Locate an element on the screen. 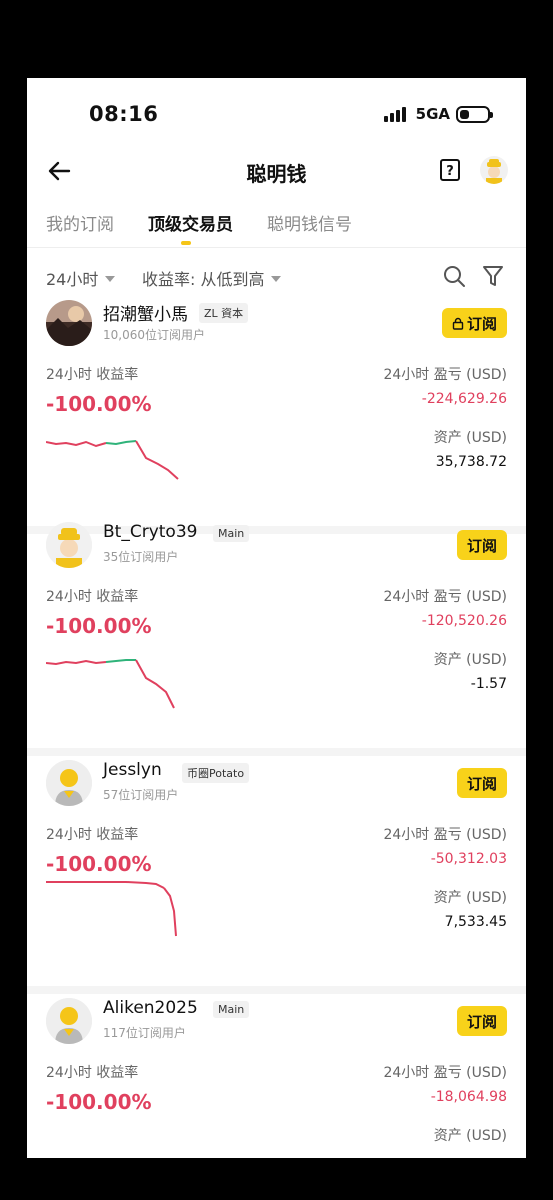 Image resolution: width=553 pixels, height=1200 pixels. subscriber-count: 10,060位订阅用户 is located at coordinates (154, 335).